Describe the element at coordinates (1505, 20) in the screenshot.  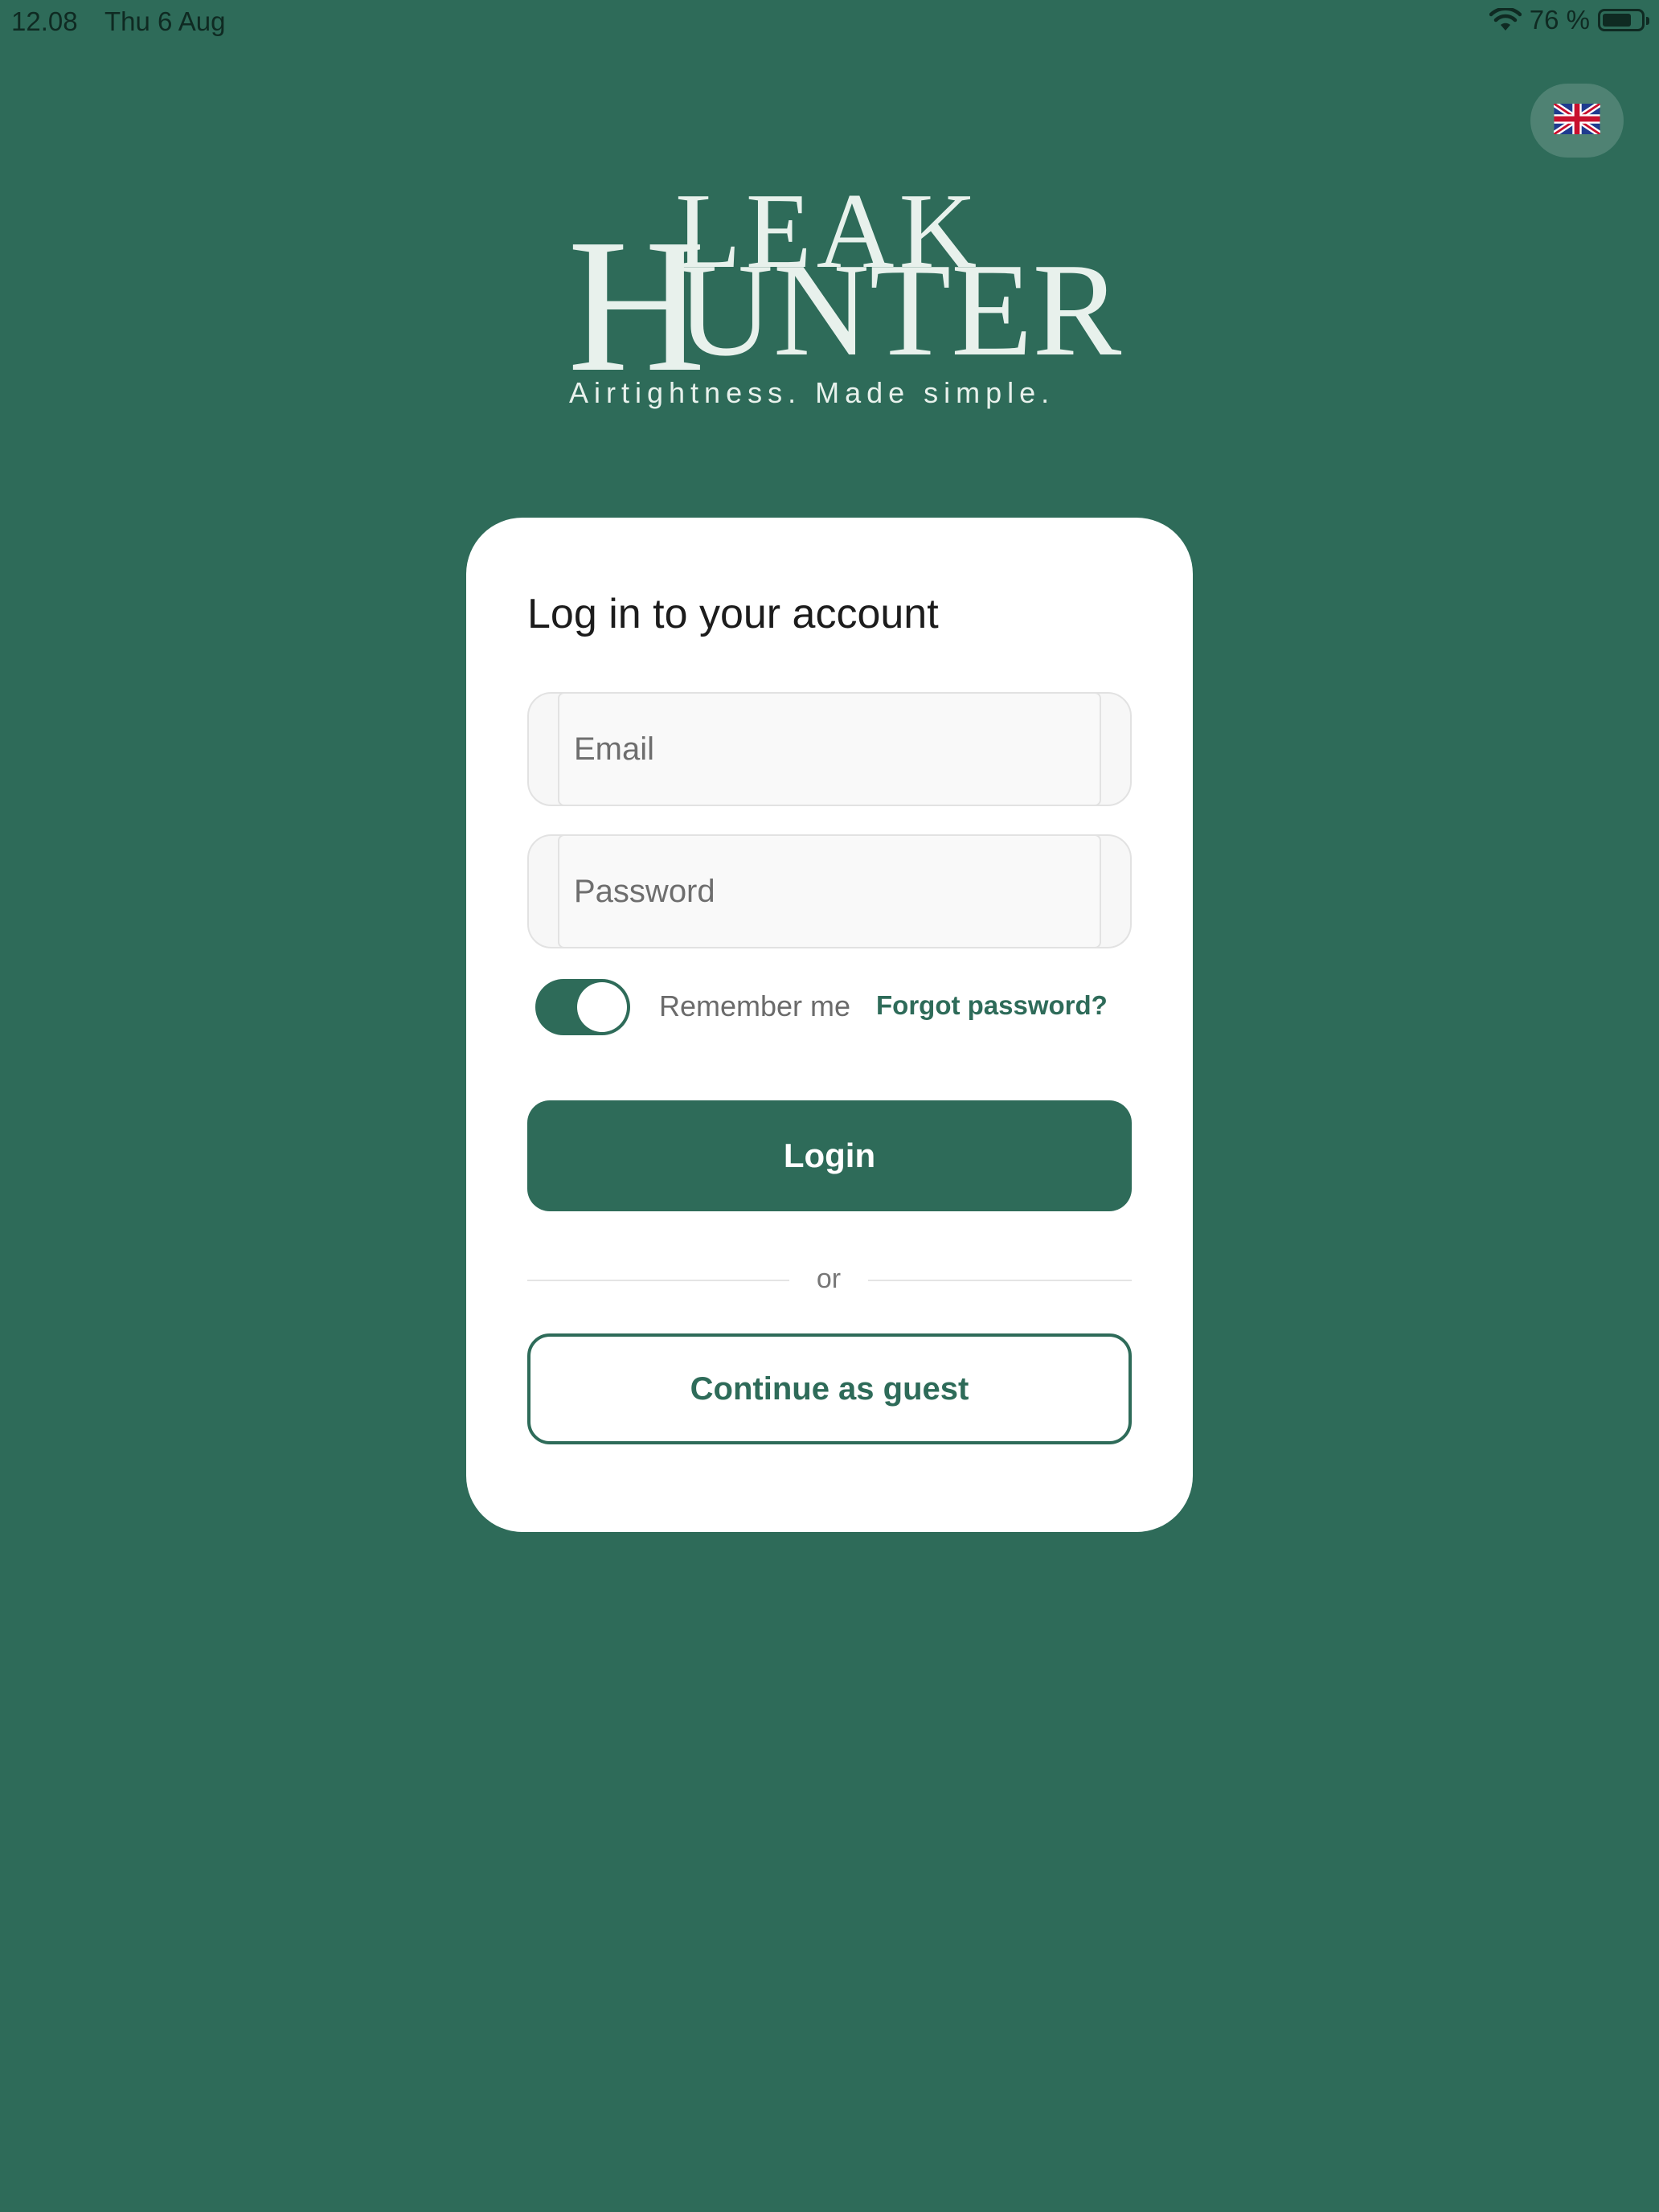
I see `wifi-icon` at that location.